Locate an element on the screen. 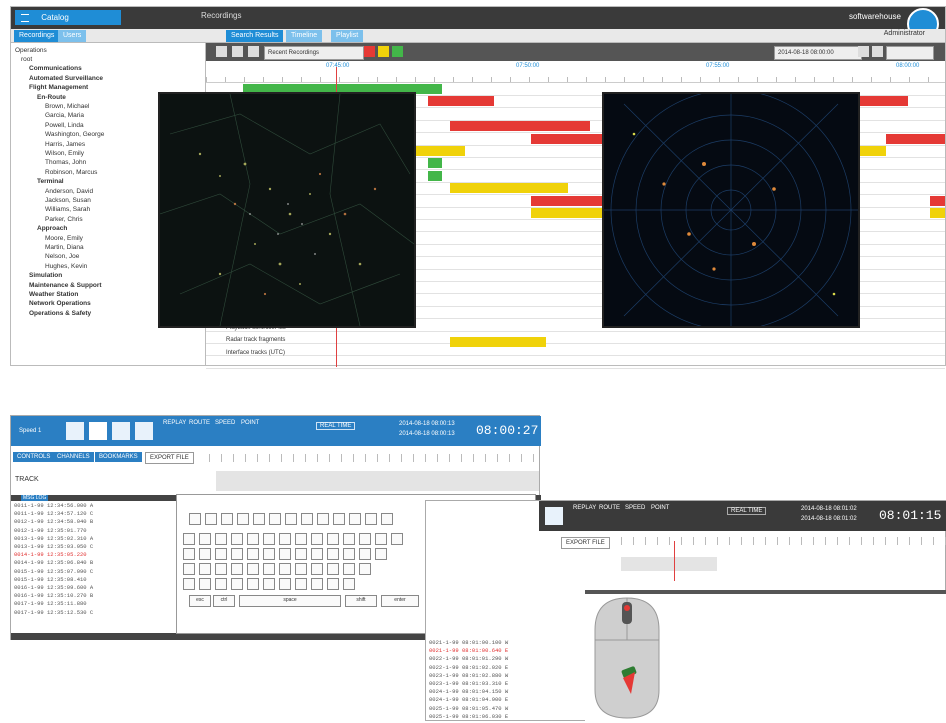 This screenshot has width=946, height=723. zoom-select is located at coordinates (910, 53).